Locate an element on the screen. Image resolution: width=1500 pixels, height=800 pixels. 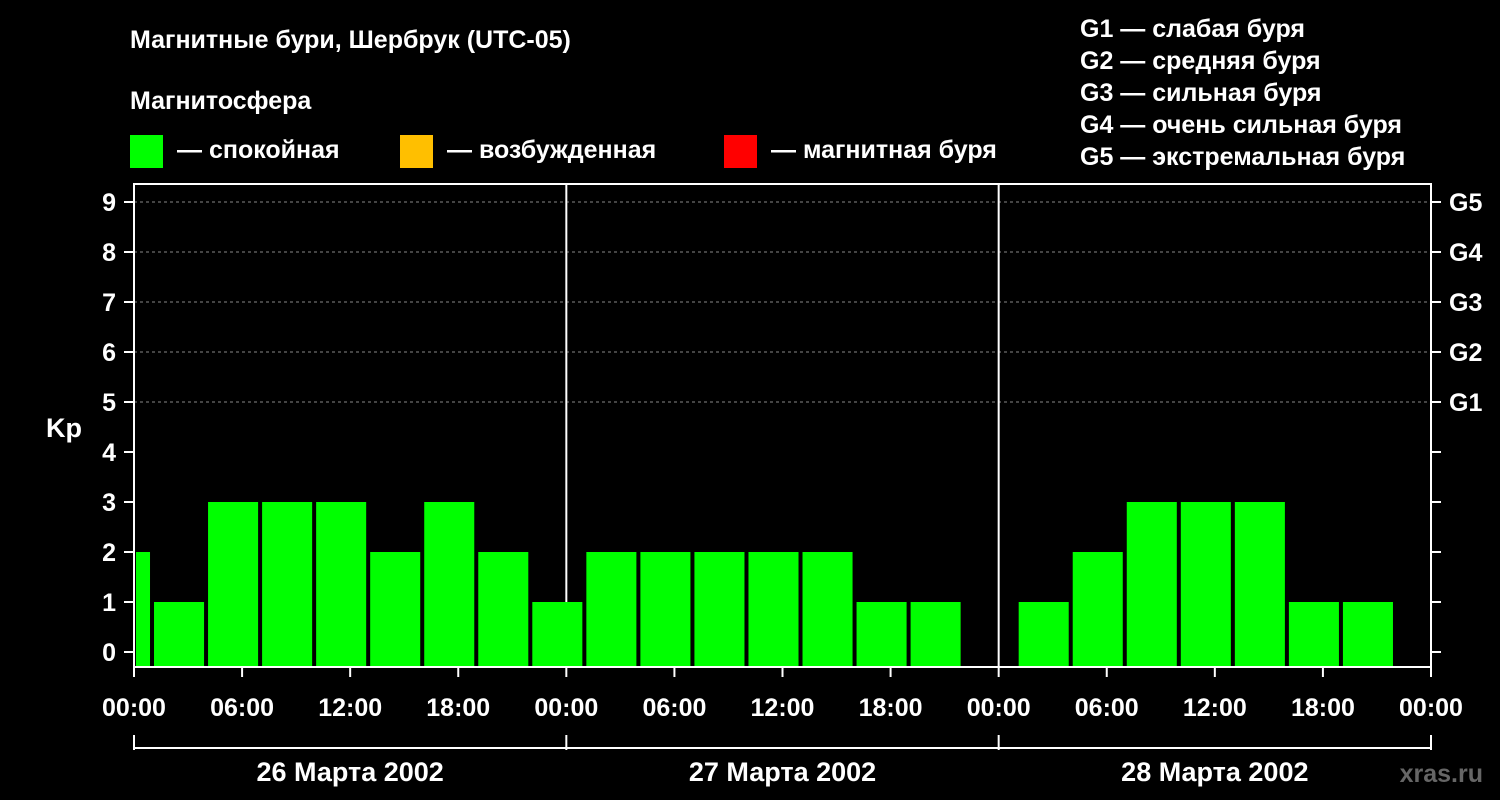
y-tick-label: 8 is located at coordinates (109, 253).